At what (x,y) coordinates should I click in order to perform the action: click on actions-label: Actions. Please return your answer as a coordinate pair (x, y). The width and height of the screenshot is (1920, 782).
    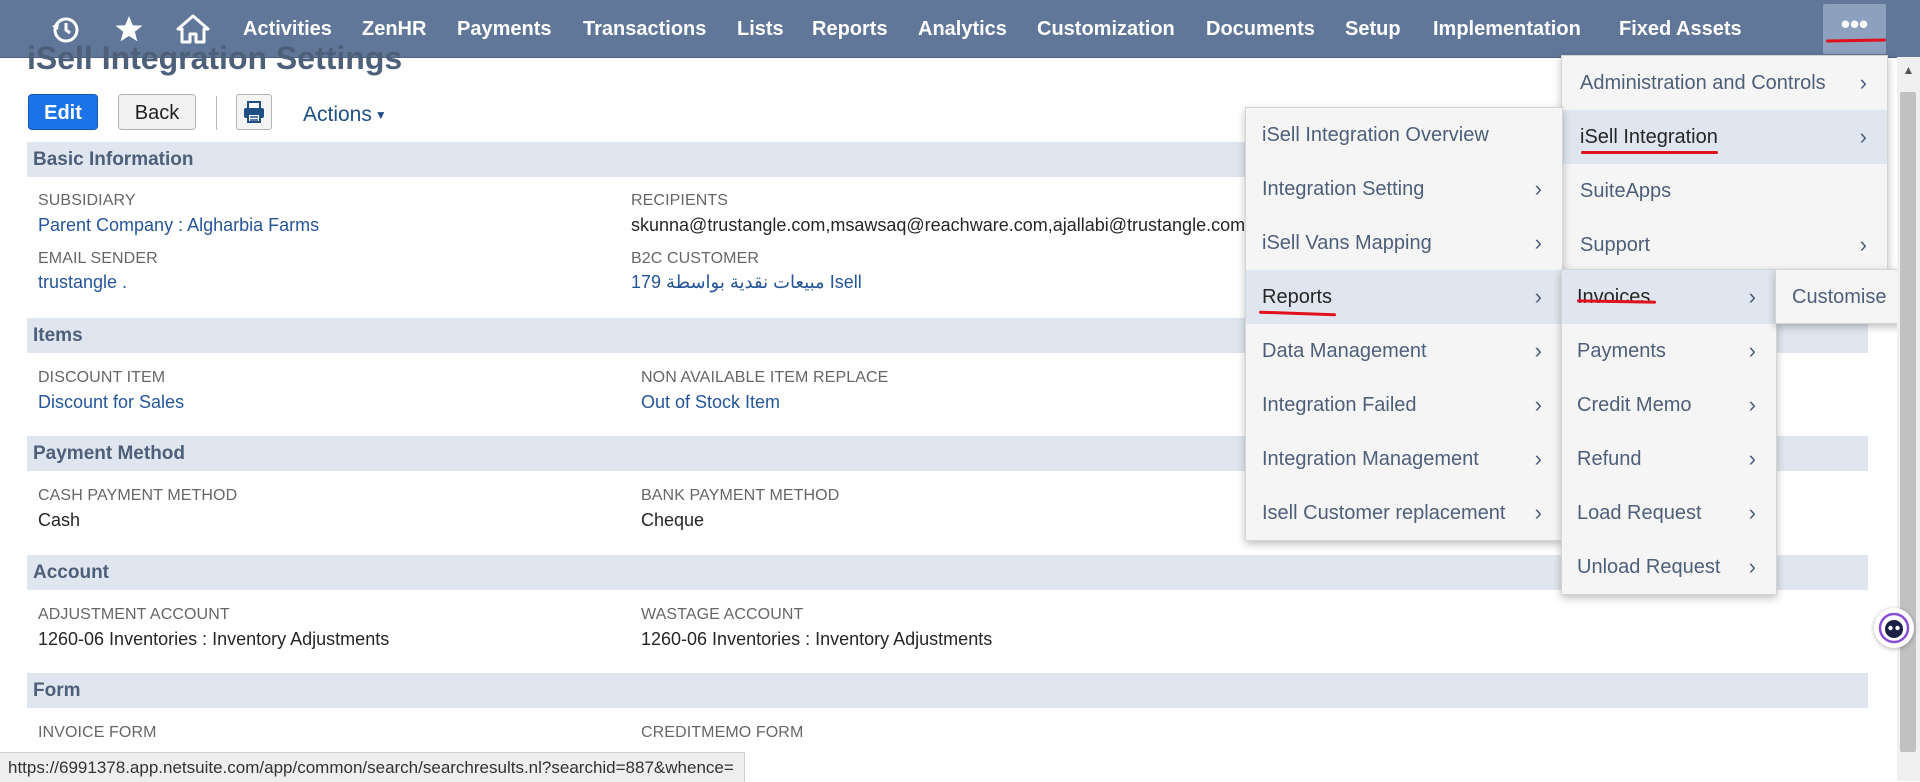
    Looking at the image, I should click on (337, 114).